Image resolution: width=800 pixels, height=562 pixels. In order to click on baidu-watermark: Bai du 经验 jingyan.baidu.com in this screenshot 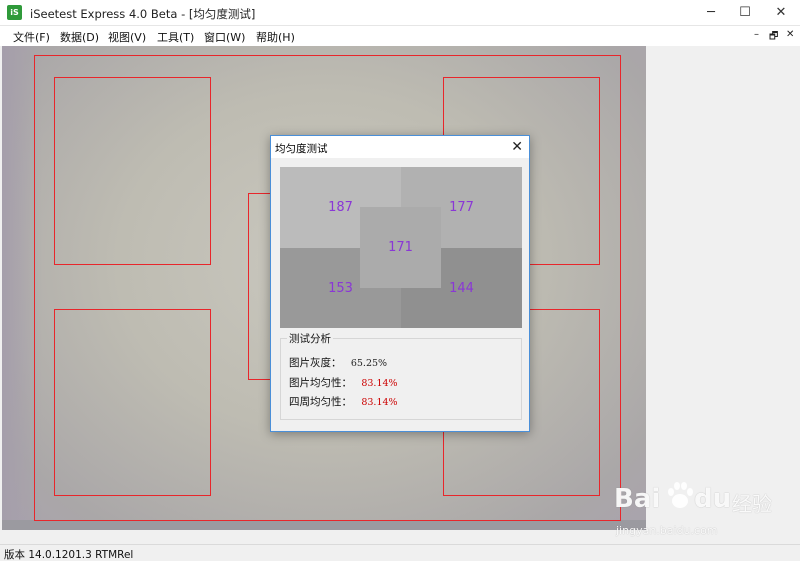, I will do `click(702, 511)`.